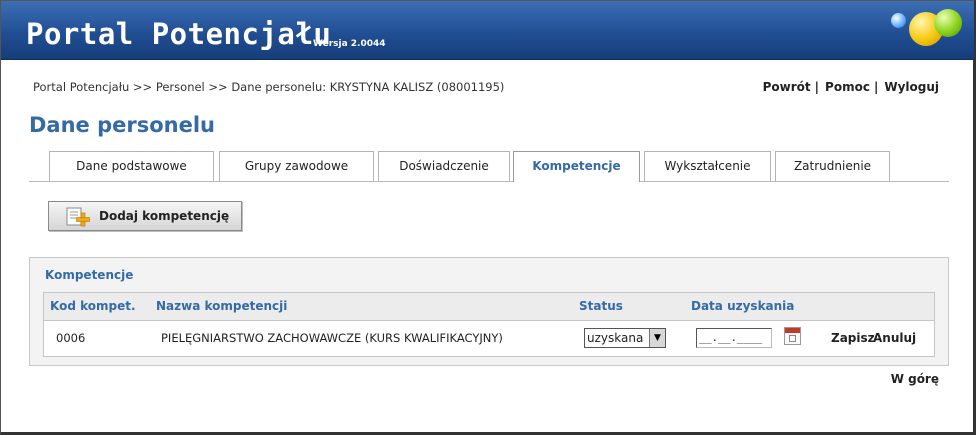 The width and height of the screenshot is (976, 435). I want to click on status-value: uzyskana, so click(615, 338).